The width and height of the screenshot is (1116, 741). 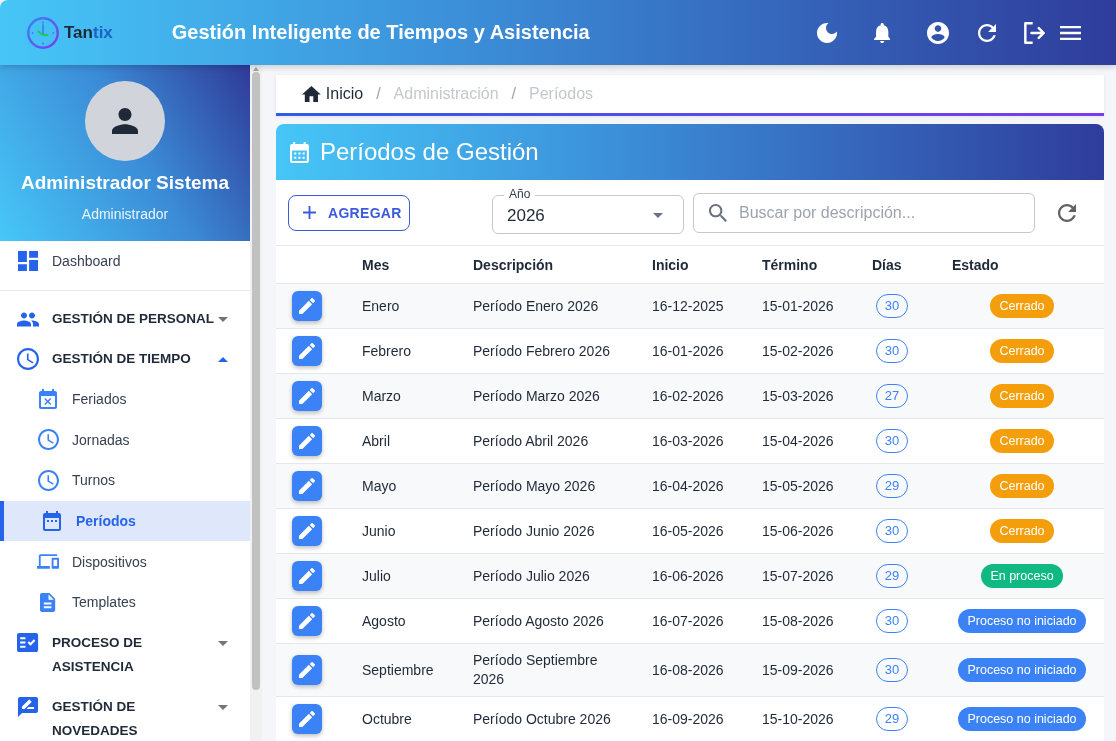 What do you see at coordinates (125, 359) in the screenshot?
I see `sidebar-item: GESTIÓN DE TIEMPO` at bounding box center [125, 359].